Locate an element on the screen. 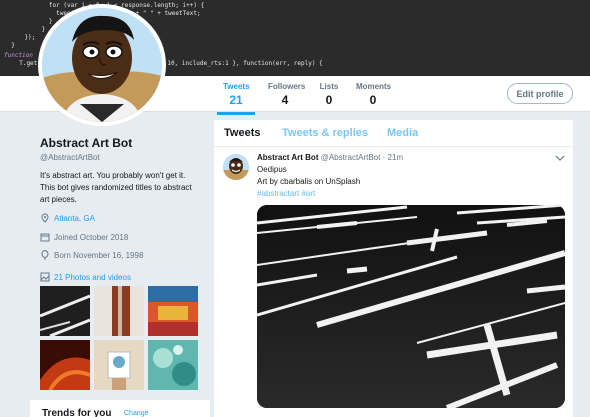 The height and width of the screenshot is (417, 590). location-pin-icon is located at coordinates (45, 218).